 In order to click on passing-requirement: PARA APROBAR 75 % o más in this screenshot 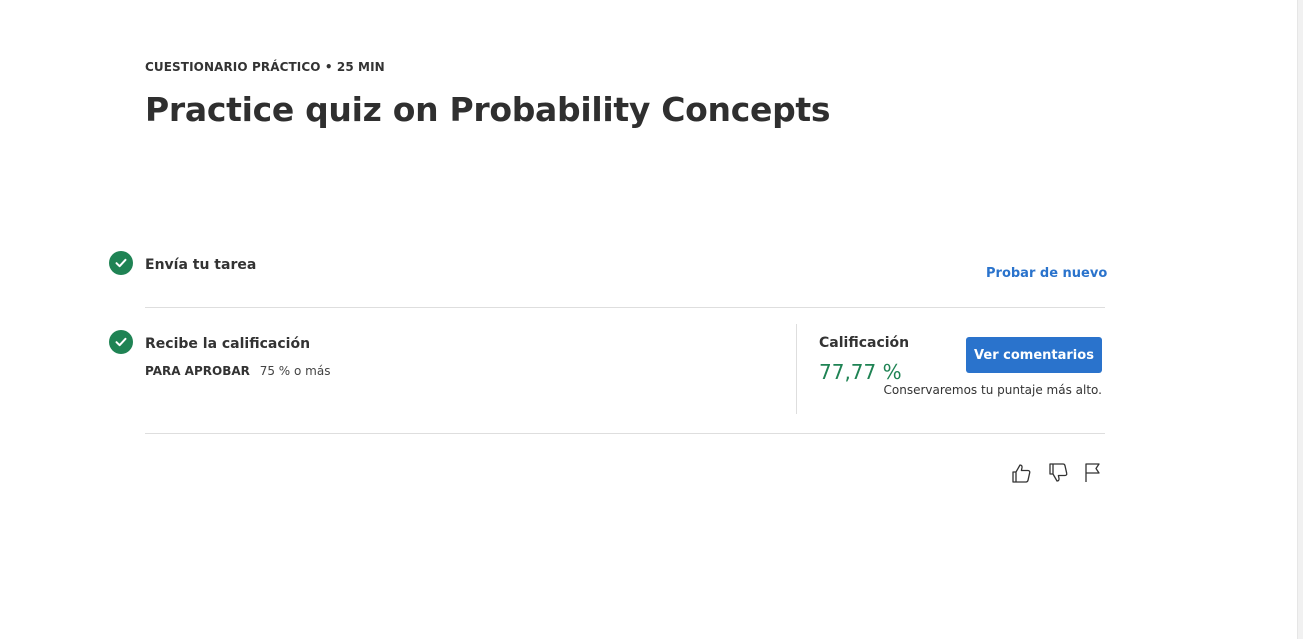, I will do `click(237, 371)`.